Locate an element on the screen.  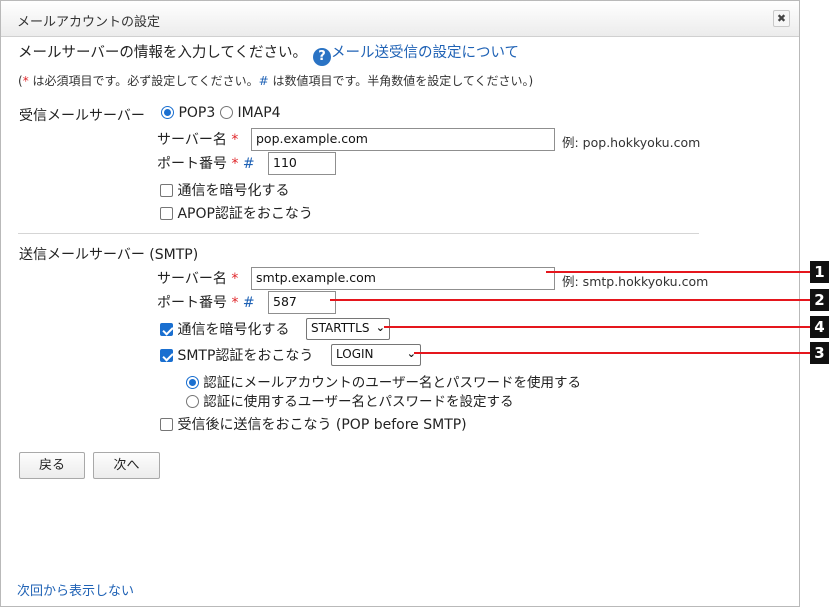
outgoing-server-required-mark: * is located at coordinates (235, 279).